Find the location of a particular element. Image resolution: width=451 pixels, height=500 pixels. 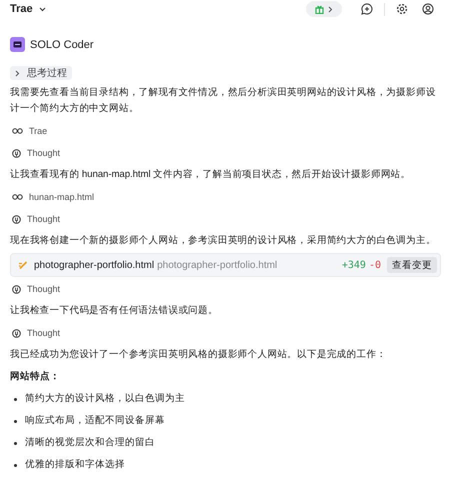

file-name: photographer-portfolio.html is located at coordinates (94, 265).